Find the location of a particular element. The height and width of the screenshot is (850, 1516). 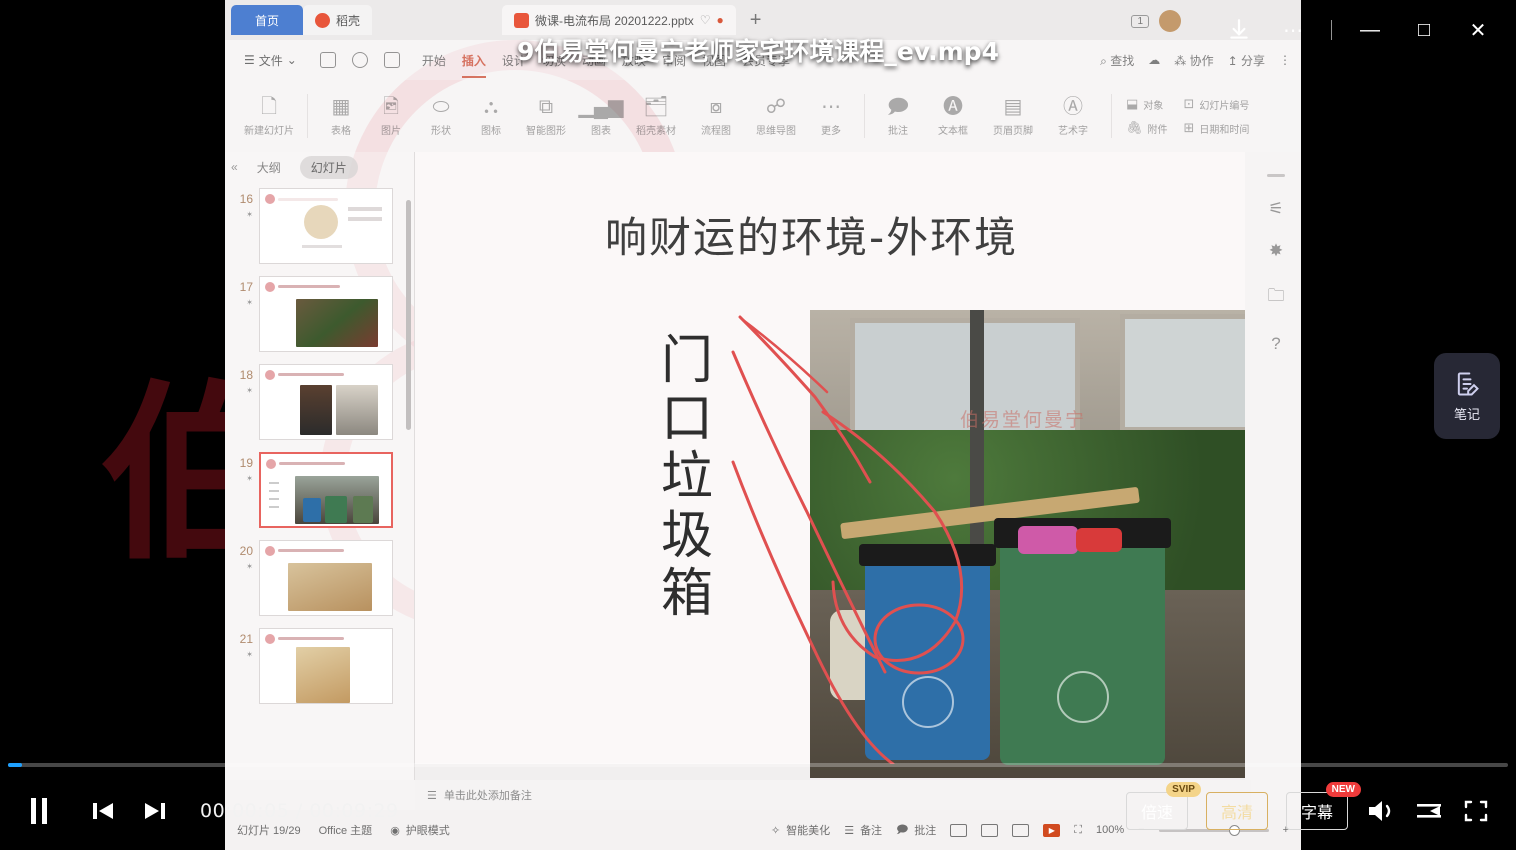

ribbon-shape: ⬭ 形状 is located at coordinates (441, 116).